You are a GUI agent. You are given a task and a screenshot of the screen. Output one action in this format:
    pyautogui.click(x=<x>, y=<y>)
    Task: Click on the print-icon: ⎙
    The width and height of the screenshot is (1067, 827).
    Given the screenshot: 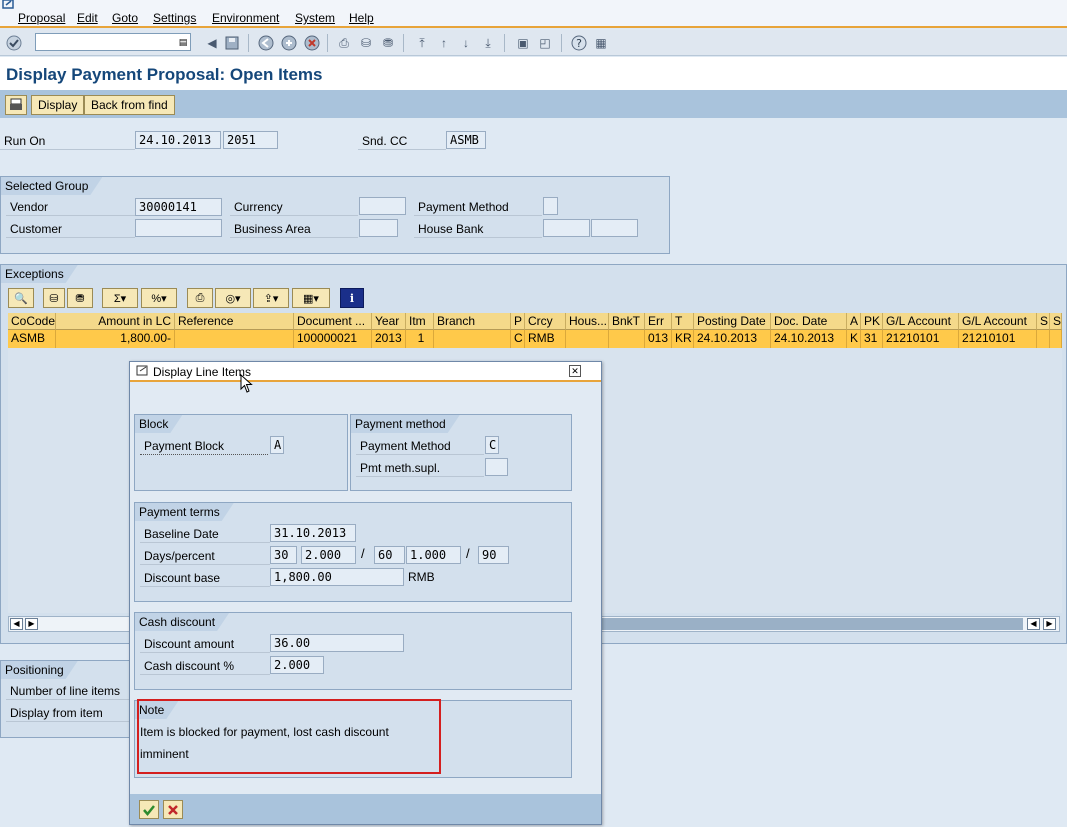 What is the action you would take?
    pyautogui.click(x=344, y=43)
    